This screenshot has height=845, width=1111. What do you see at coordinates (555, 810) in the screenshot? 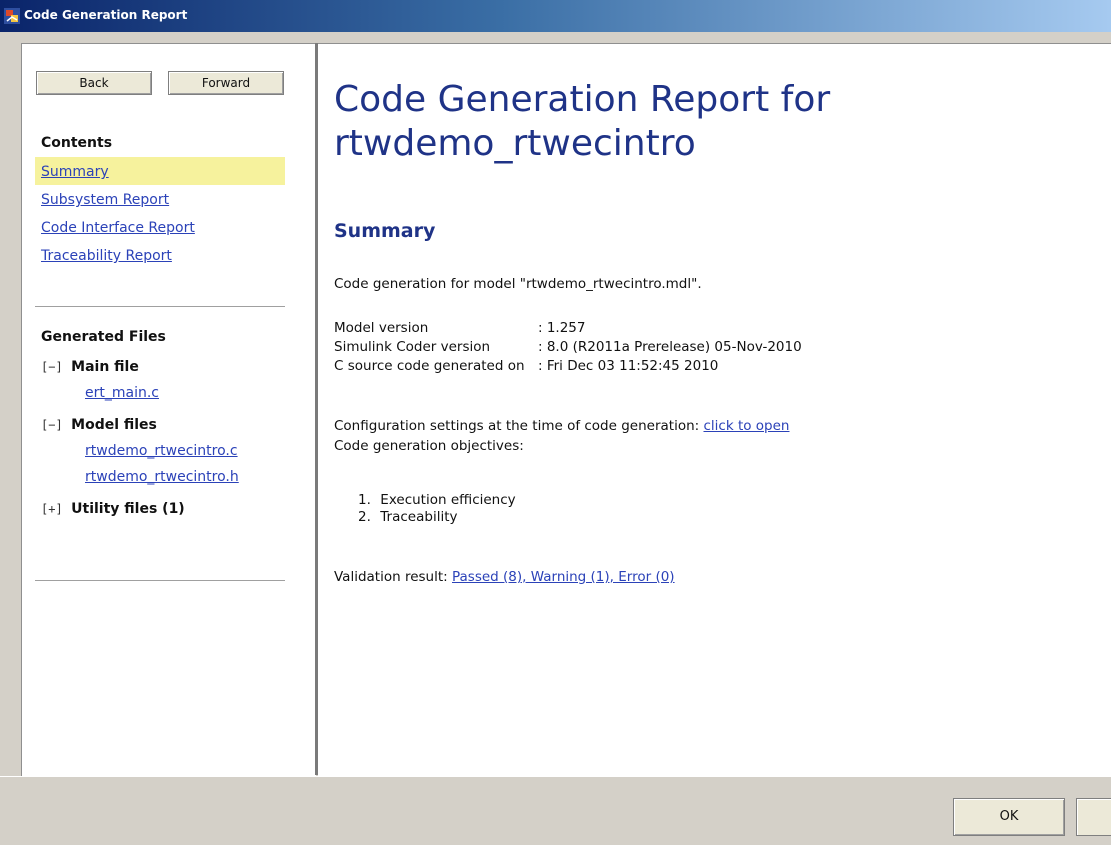
I see `dialog-button-bar: OK` at bounding box center [555, 810].